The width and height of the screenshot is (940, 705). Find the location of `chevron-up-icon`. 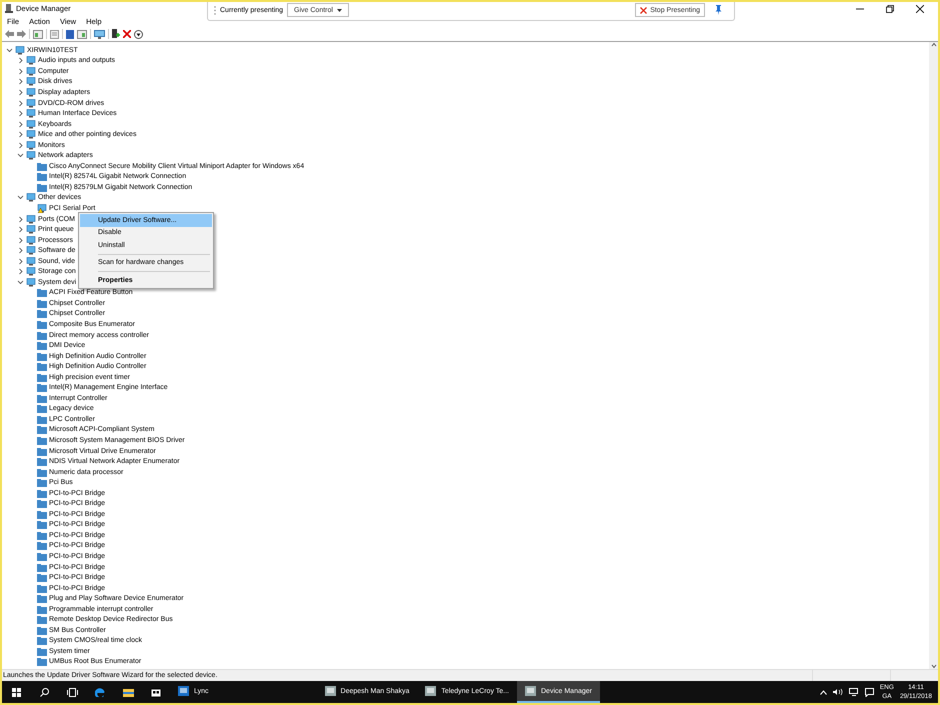

chevron-up-icon is located at coordinates (823, 692).